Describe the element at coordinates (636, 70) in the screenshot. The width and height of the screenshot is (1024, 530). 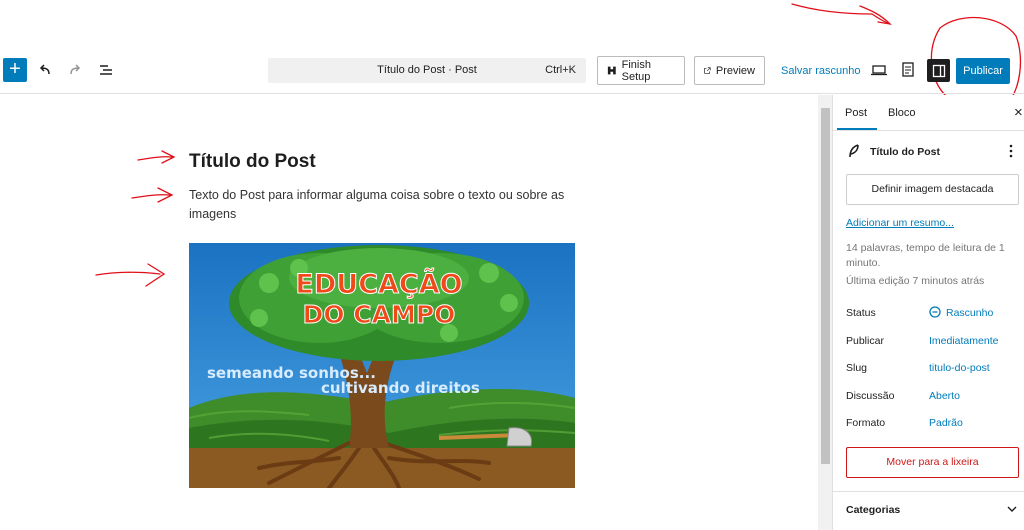
I see `finish-setup-label: Finish Setup` at that location.